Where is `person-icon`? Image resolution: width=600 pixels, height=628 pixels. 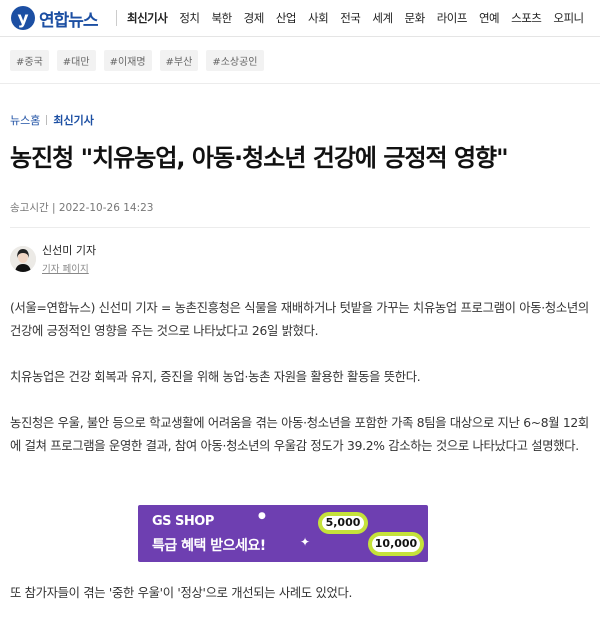 person-icon is located at coordinates (23, 258).